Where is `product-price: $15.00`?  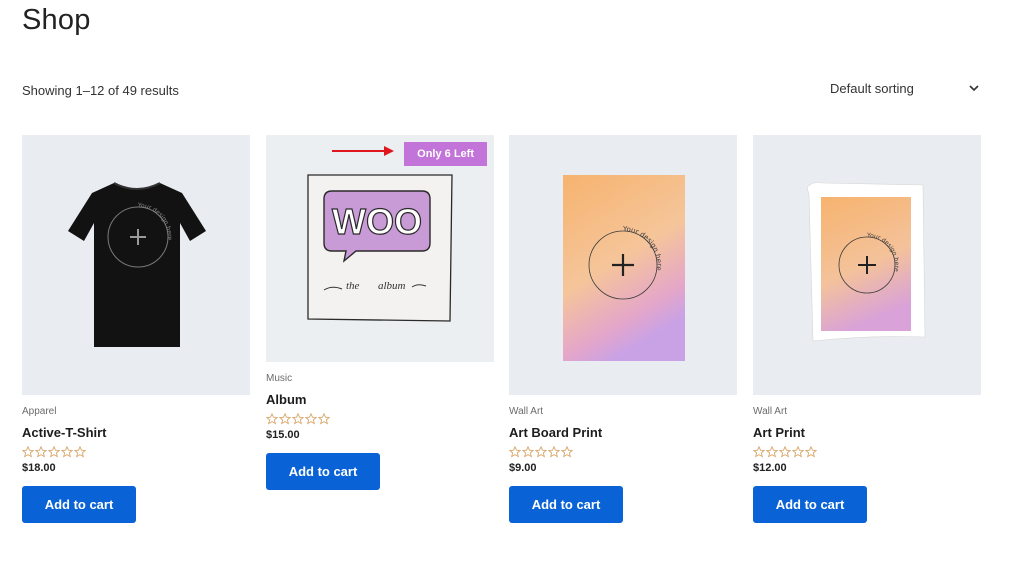 product-price: $15.00 is located at coordinates (283, 435).